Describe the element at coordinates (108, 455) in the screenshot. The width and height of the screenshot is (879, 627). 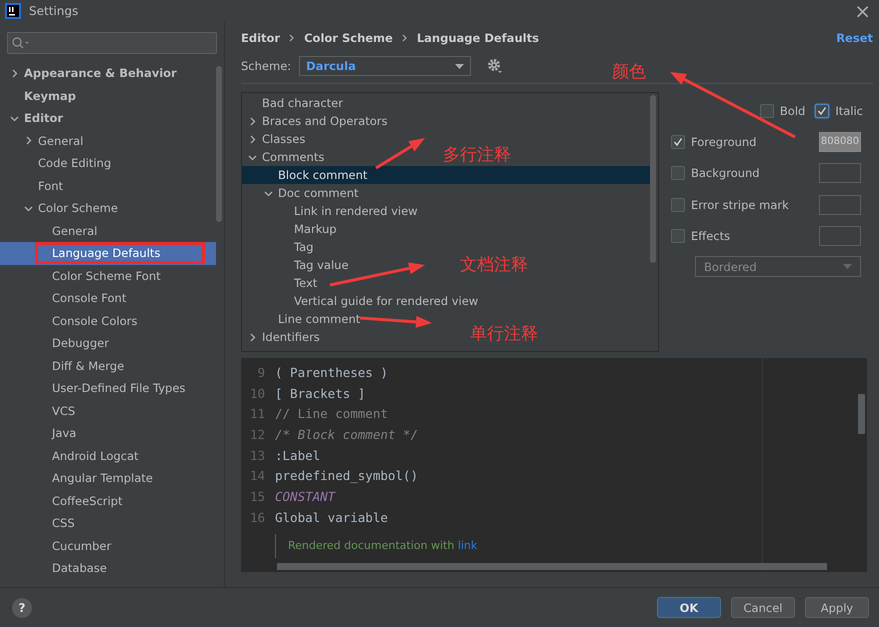
I see `sidebar-item: Android Logcat` at that location.